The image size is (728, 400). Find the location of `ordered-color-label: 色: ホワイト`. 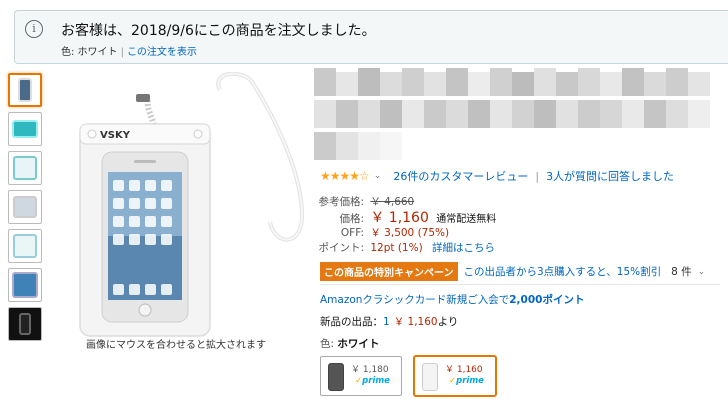

ordered-color-label: 色: ホワイト is located at coordinates (89, 52).